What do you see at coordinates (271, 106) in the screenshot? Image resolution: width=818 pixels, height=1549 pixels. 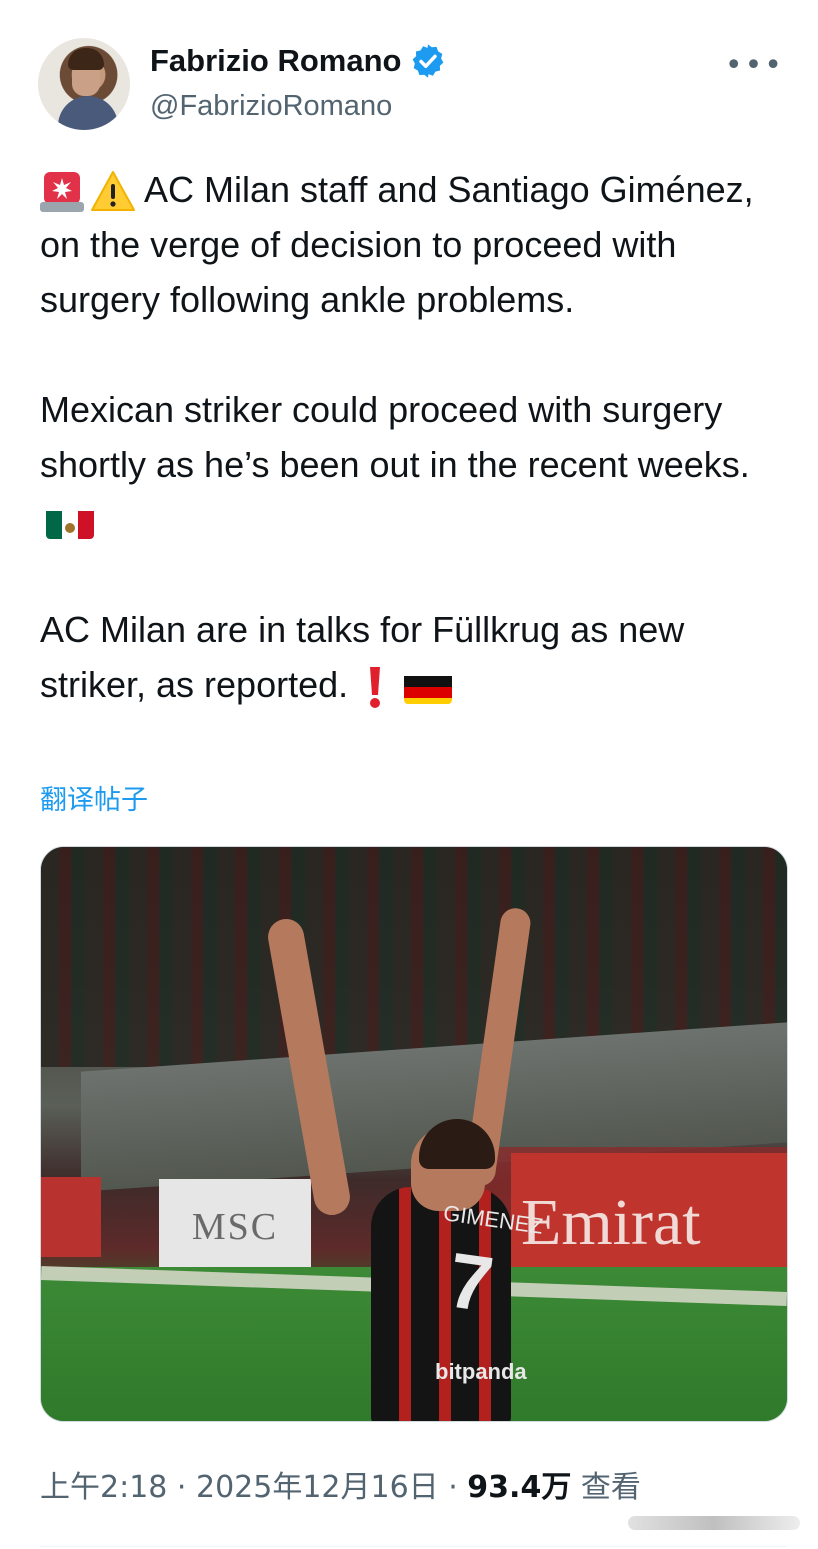 I see `handle: @FabrizioRomano` at bounding box center [271, 106].